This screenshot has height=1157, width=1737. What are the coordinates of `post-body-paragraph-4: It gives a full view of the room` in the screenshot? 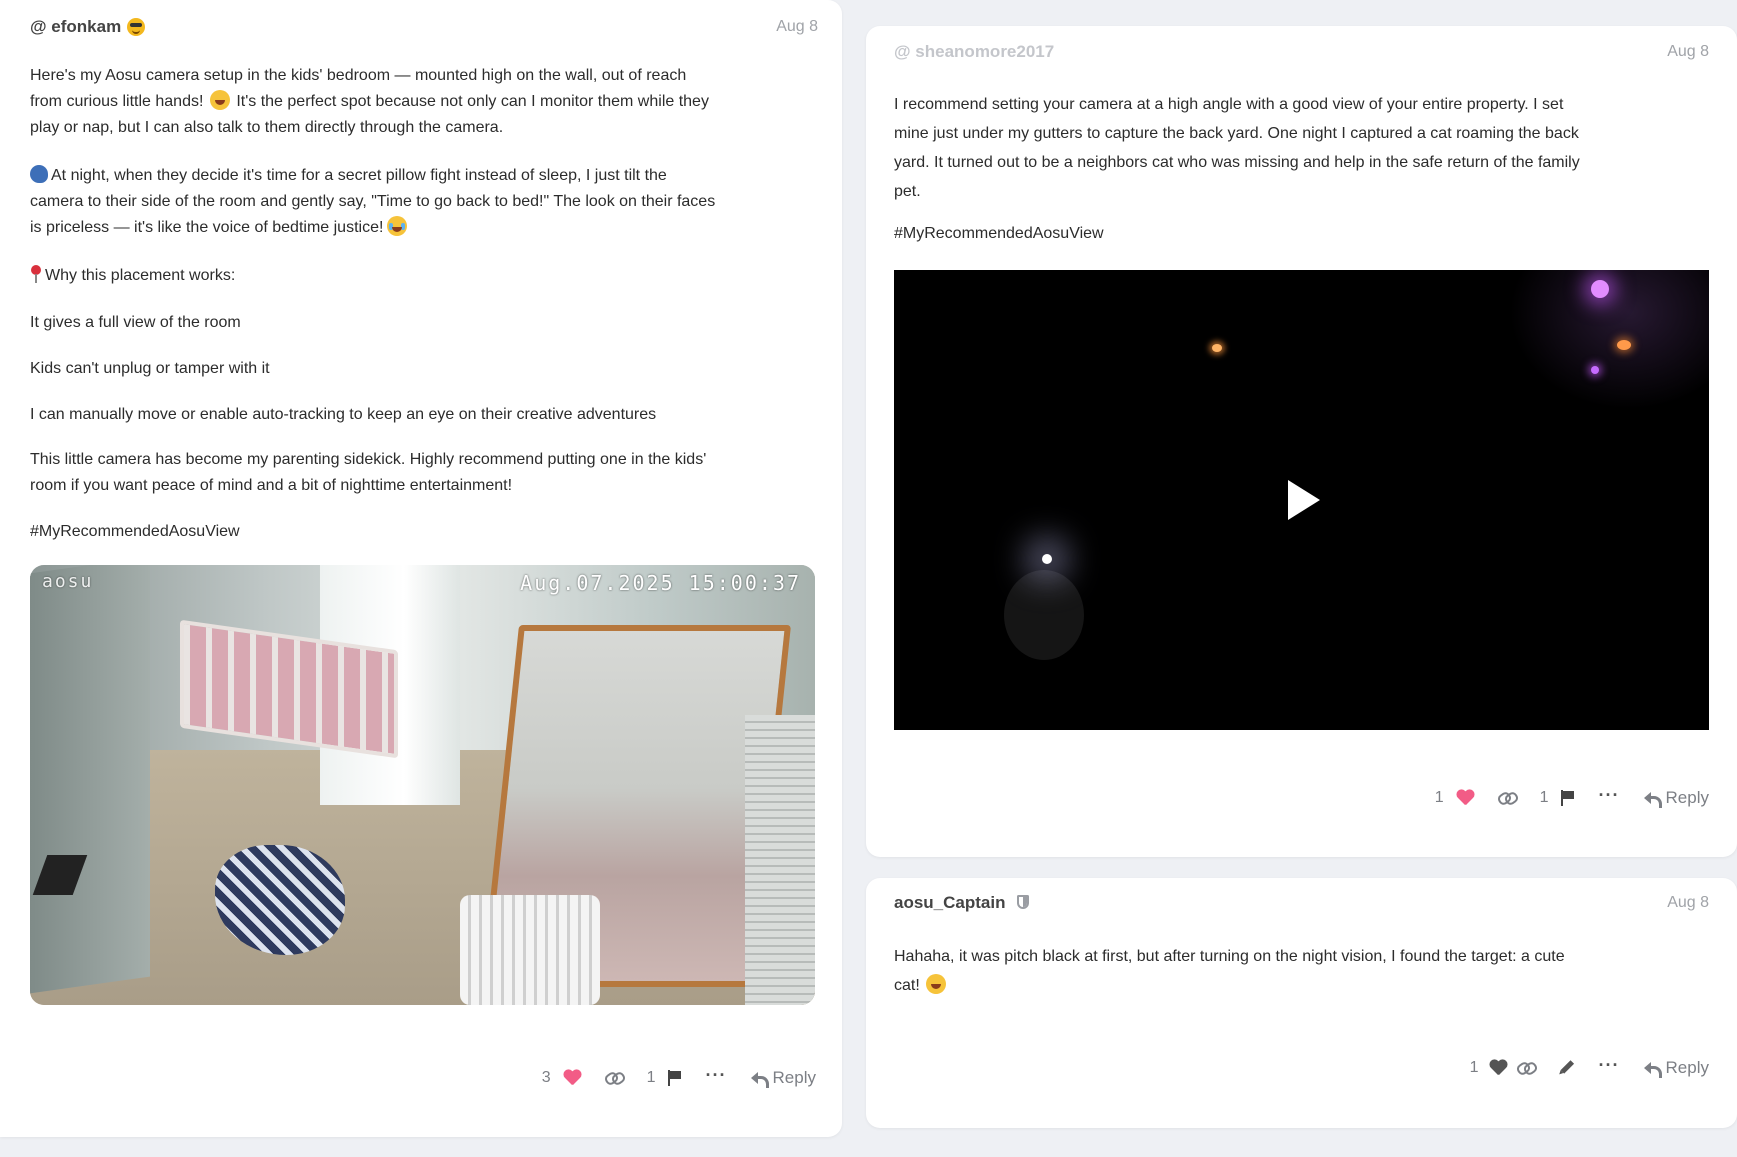 It's located at (135, 323).